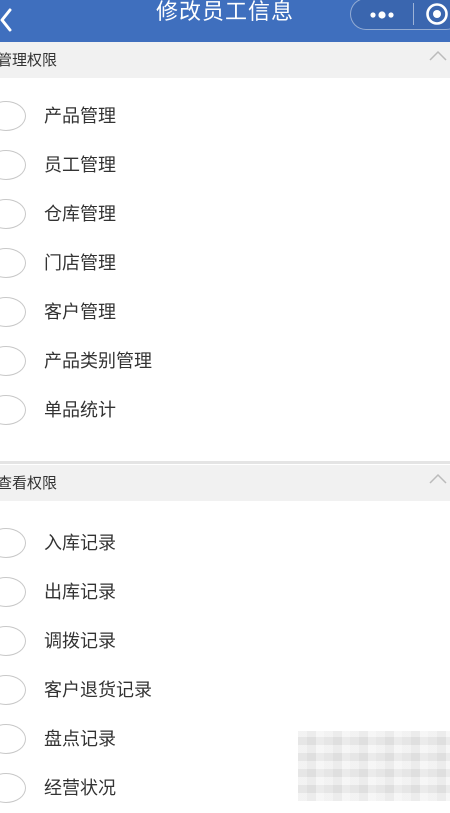 The height and width of the screenshot is (813, 450). Describe the element at coordinates (29, 60) in the screenshot. I see `section-title: 管理权限` at that location.